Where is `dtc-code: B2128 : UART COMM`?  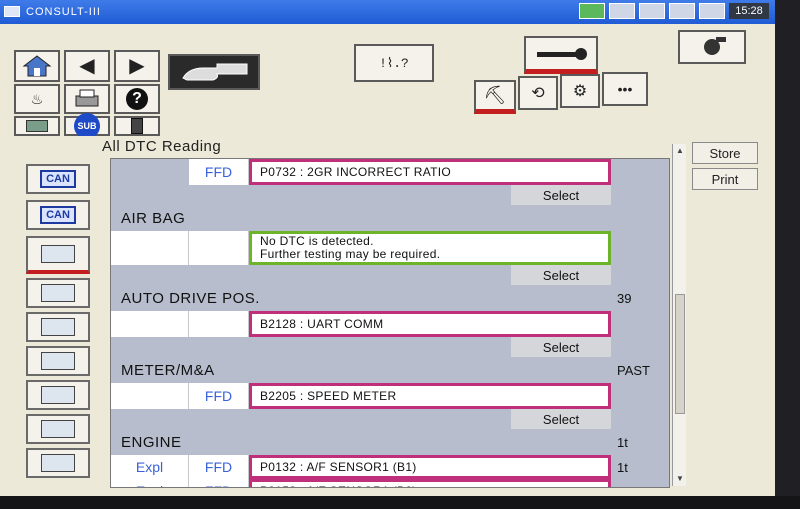
dtc-code: B2128 : UART COMM is located at coordinates (430, 324).